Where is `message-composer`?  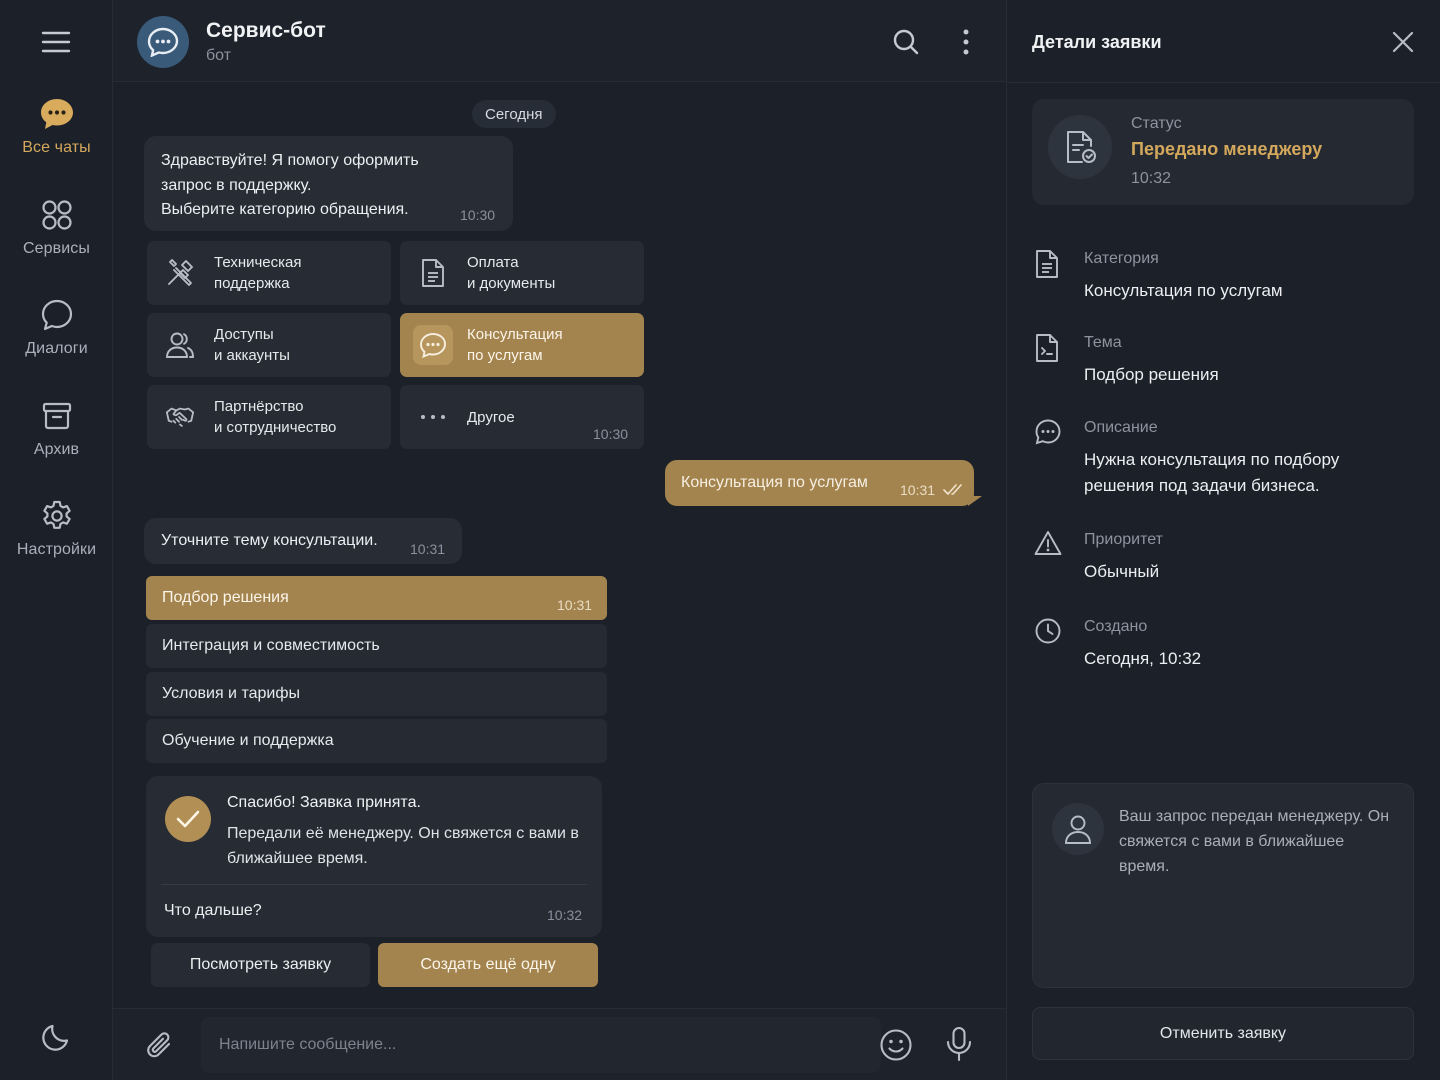 message-composer is located at coordinates (559, 1044).